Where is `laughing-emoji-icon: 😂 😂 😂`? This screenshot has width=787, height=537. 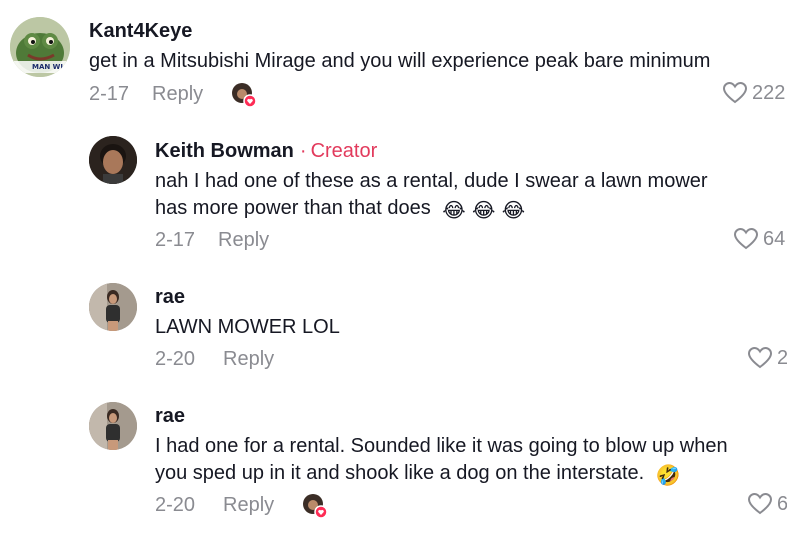
laughing-emoji-icon: 😂 😂 😂 is located at coordinates (484, 210).